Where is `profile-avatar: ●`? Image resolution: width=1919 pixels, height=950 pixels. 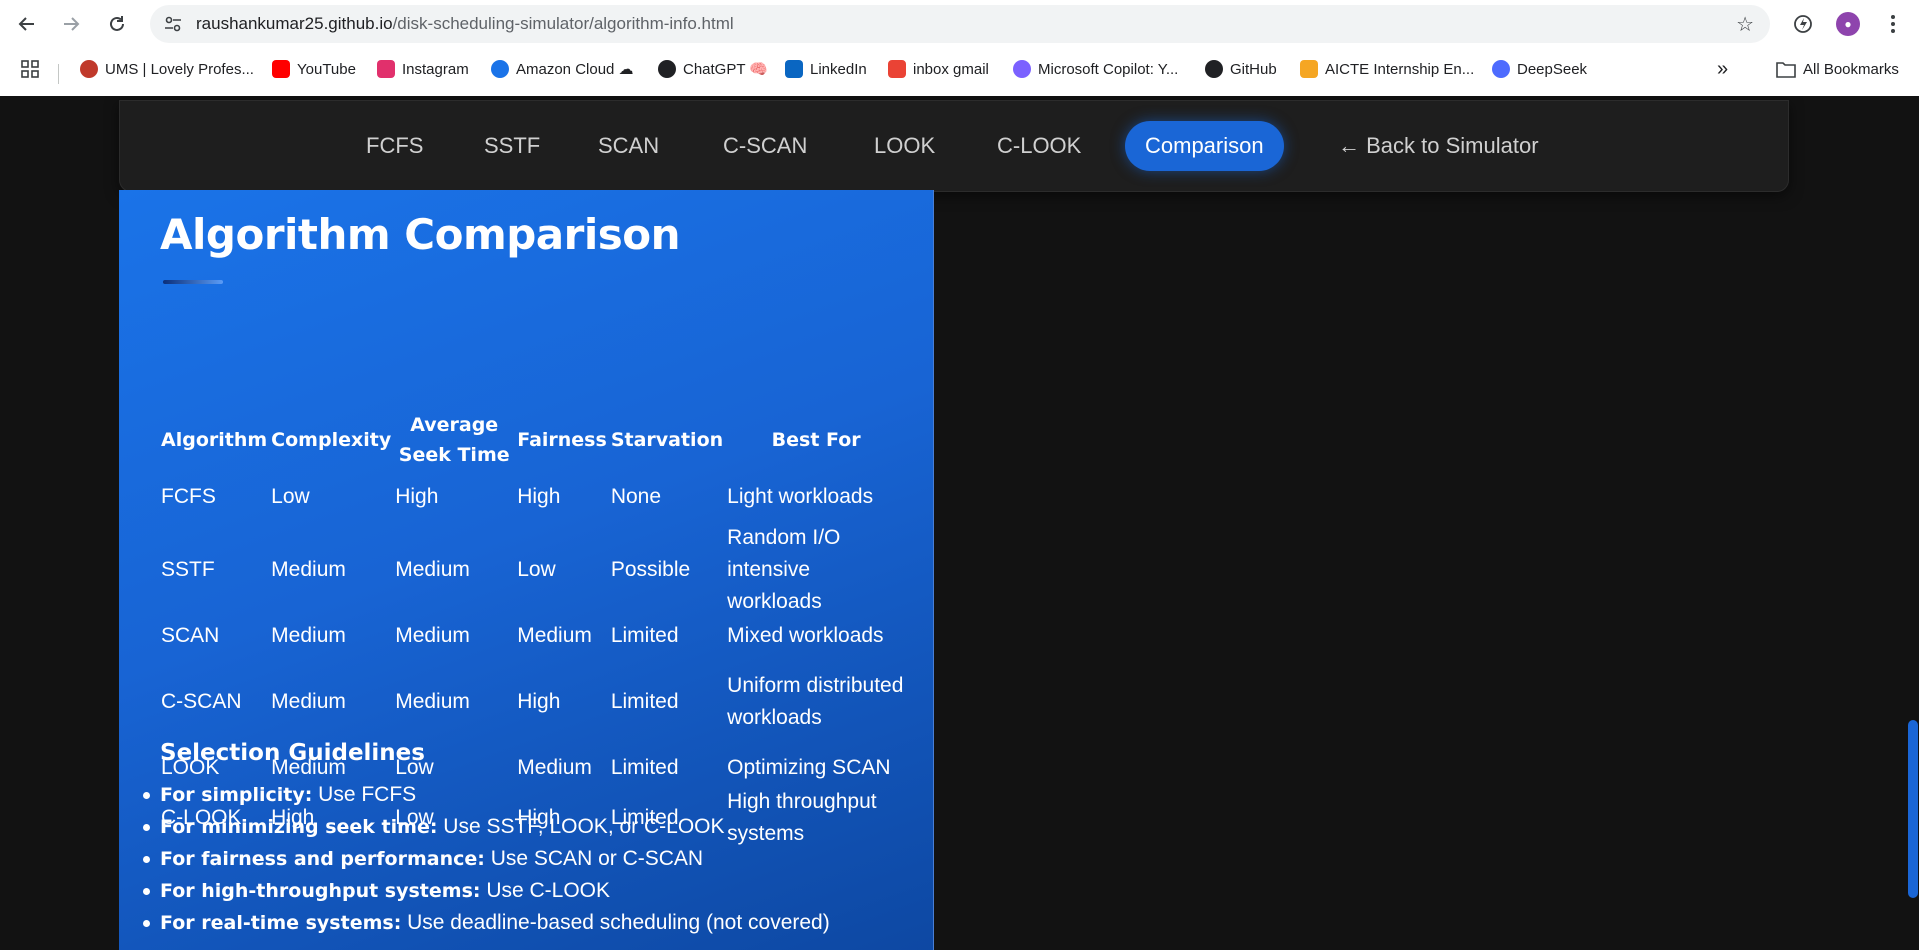
profile-avatar: ● is located at coordinates (1848, 24).